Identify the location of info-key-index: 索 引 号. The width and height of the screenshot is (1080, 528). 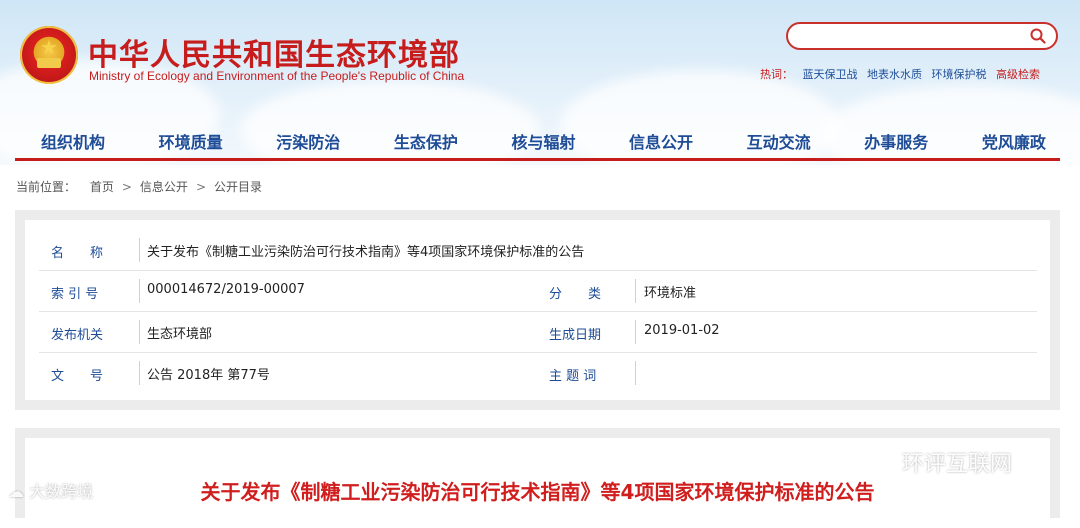
(75, 294).